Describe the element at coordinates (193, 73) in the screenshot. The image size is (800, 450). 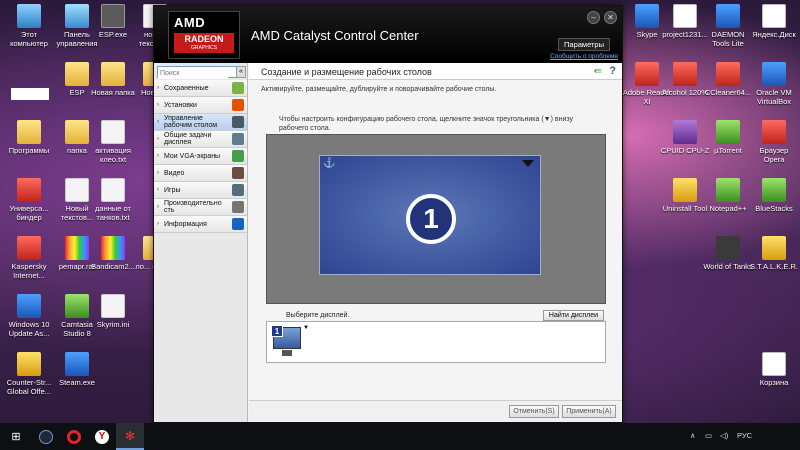
I see `search-input` at that location.